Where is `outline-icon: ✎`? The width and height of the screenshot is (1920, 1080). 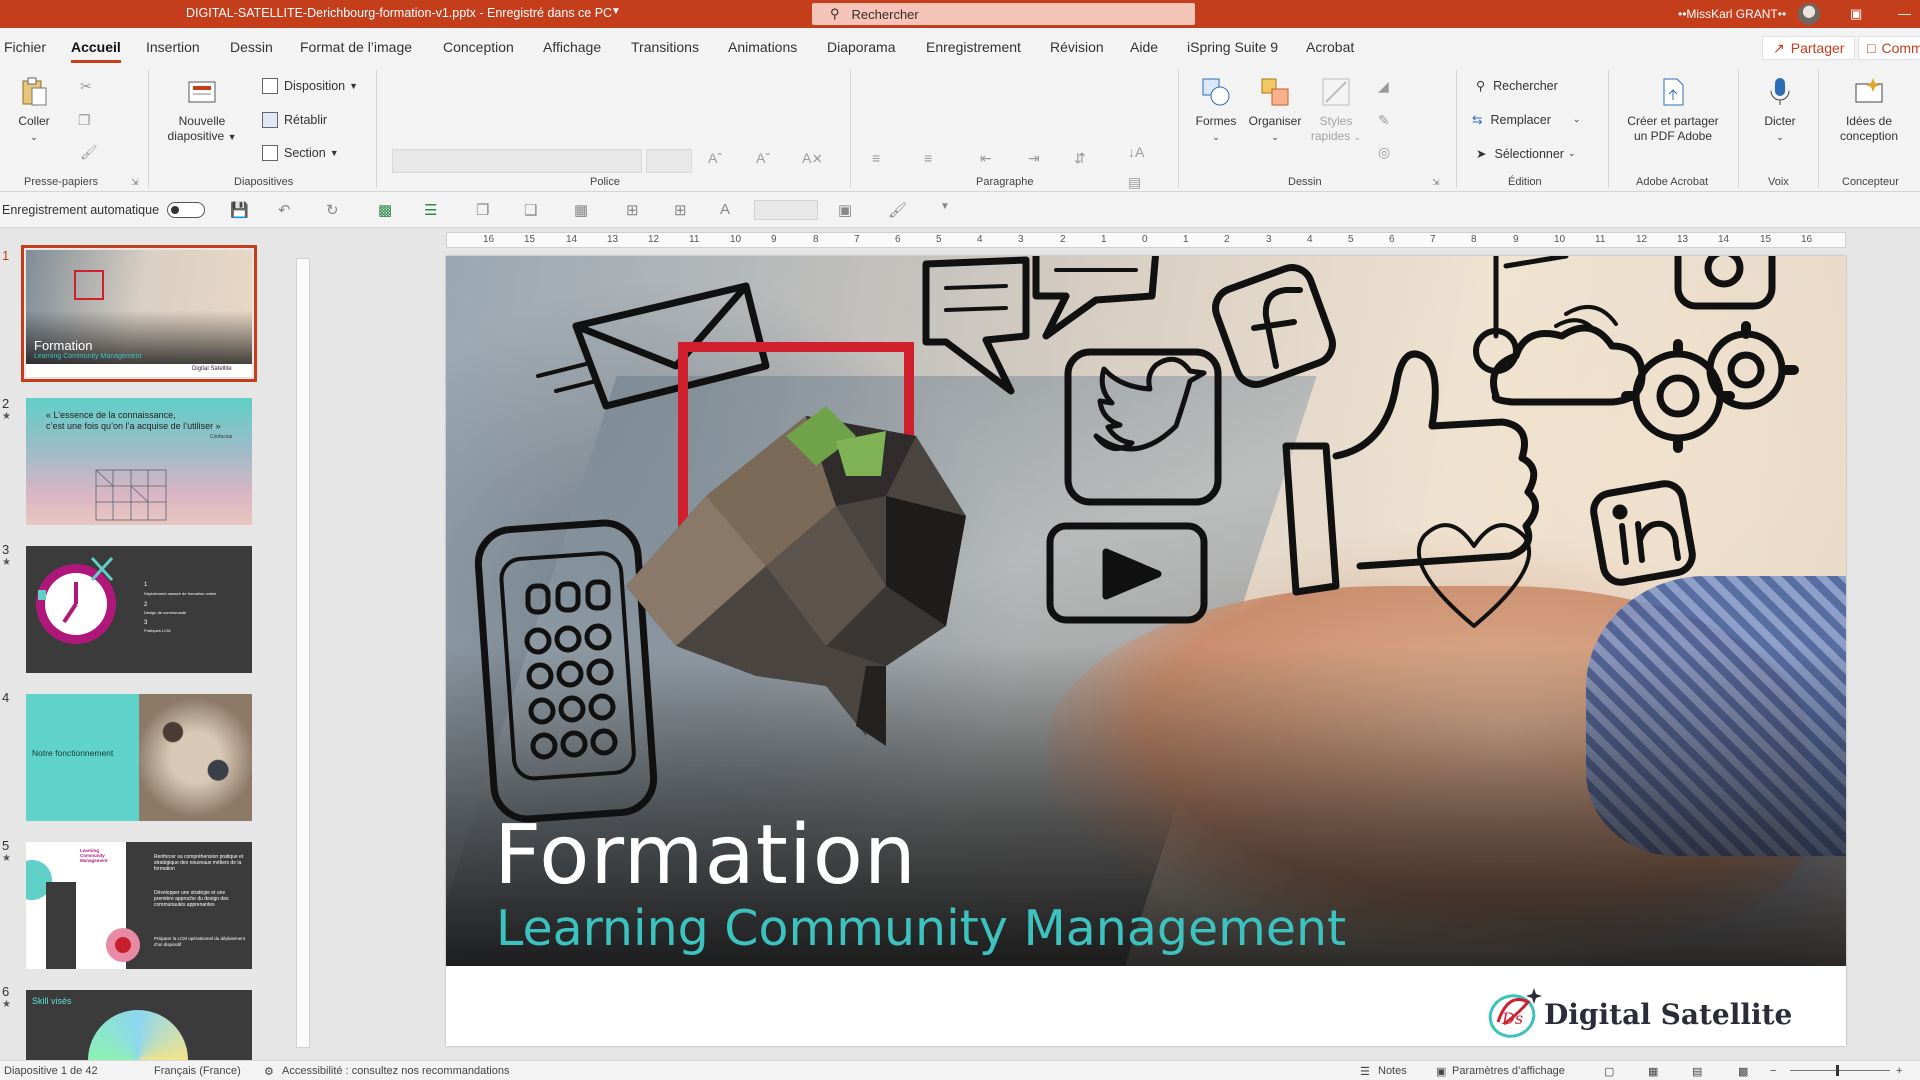 outline-icon: ✎ is located at coordinates (1384, 120).